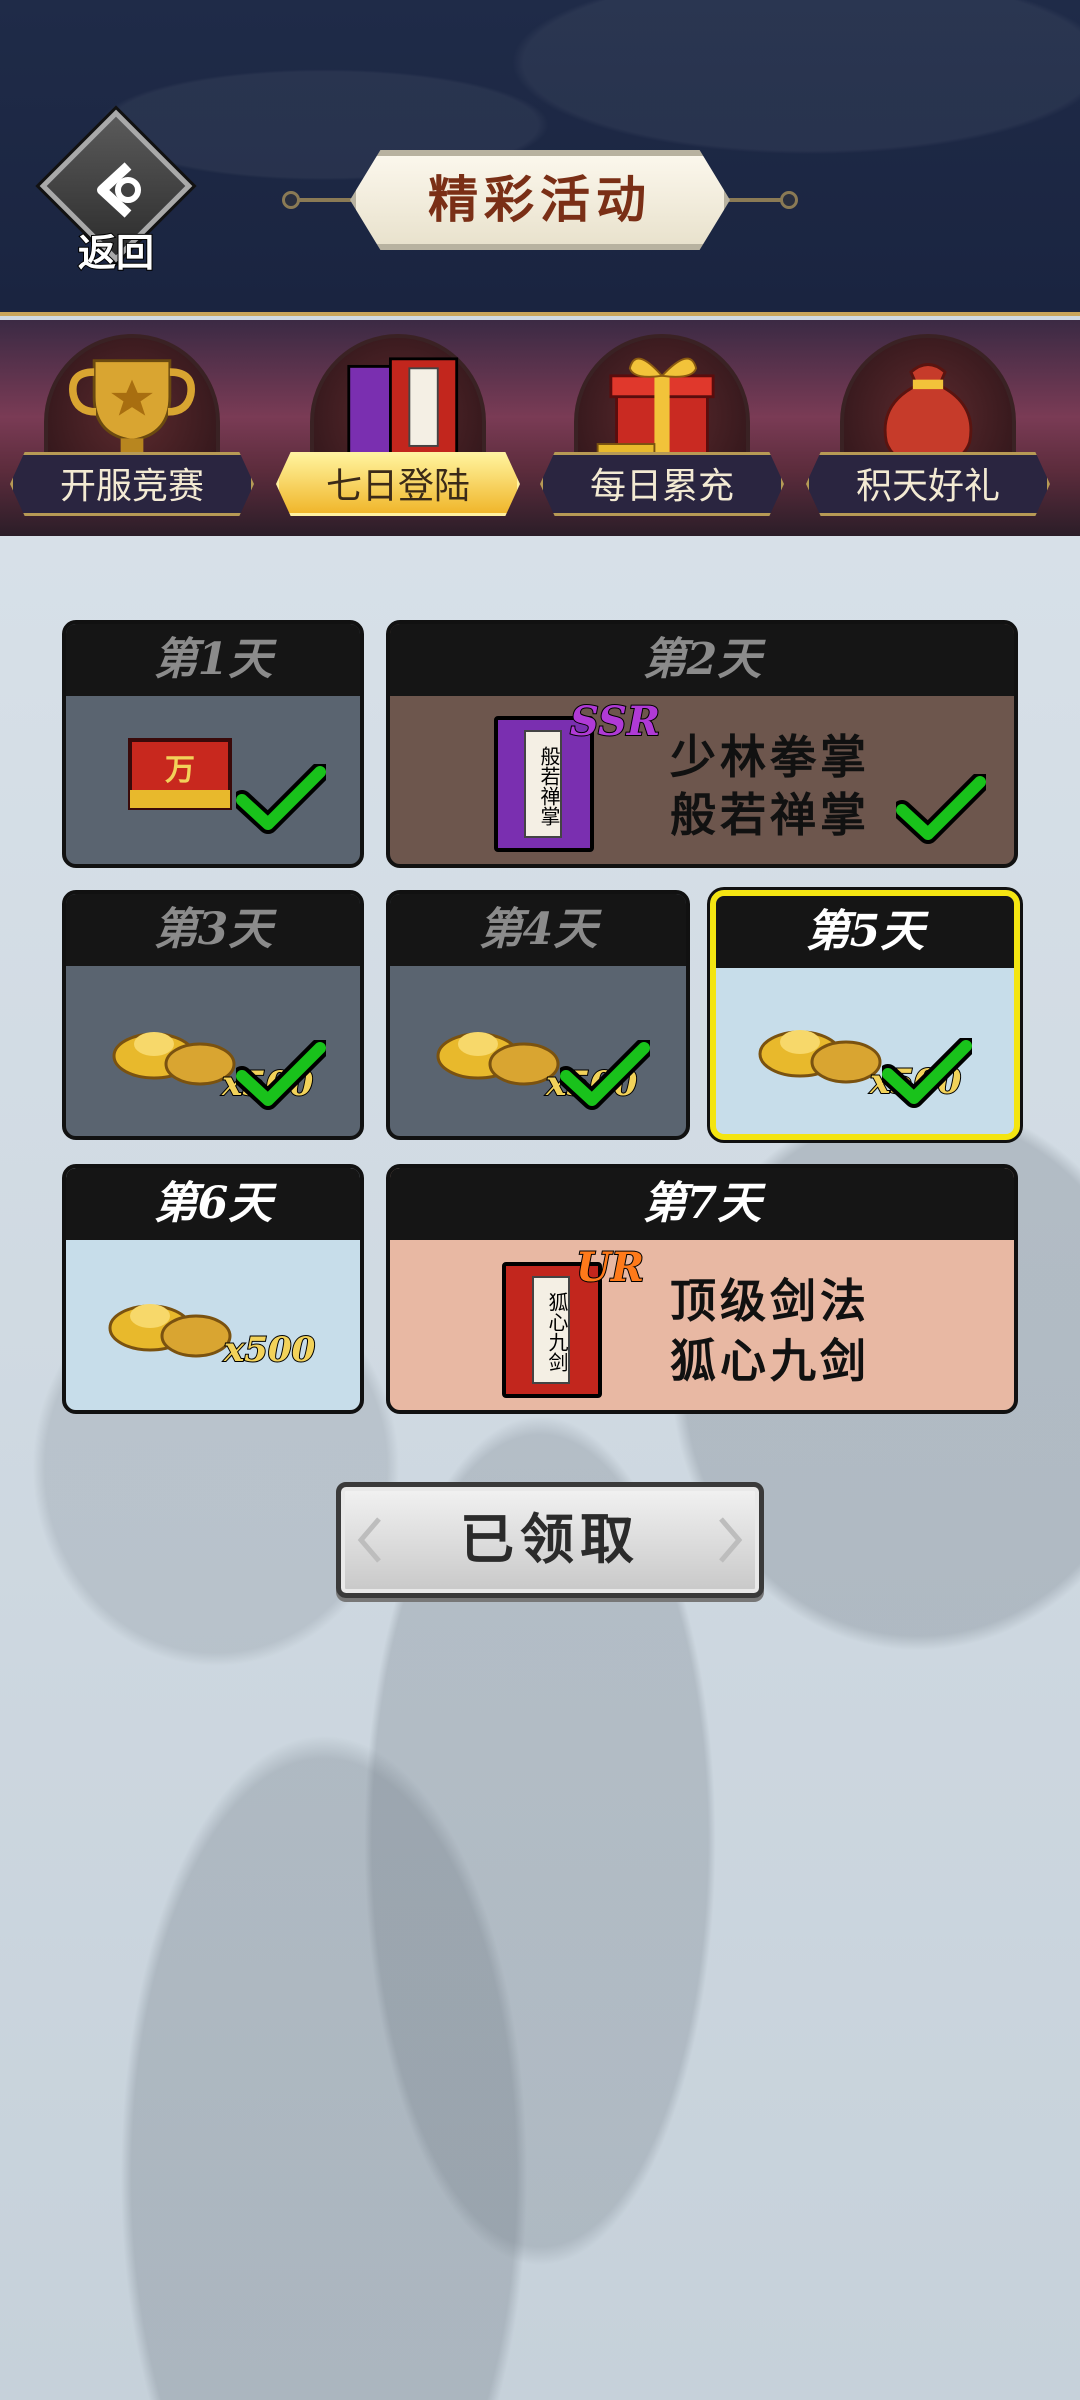 Image resolution: width=1080 pixels, height=2400 pixels. What do you see at coordinates (269, 1350) in the screenshot?
I see `reward-quantity: x500` at bounding box center [269, 1350].